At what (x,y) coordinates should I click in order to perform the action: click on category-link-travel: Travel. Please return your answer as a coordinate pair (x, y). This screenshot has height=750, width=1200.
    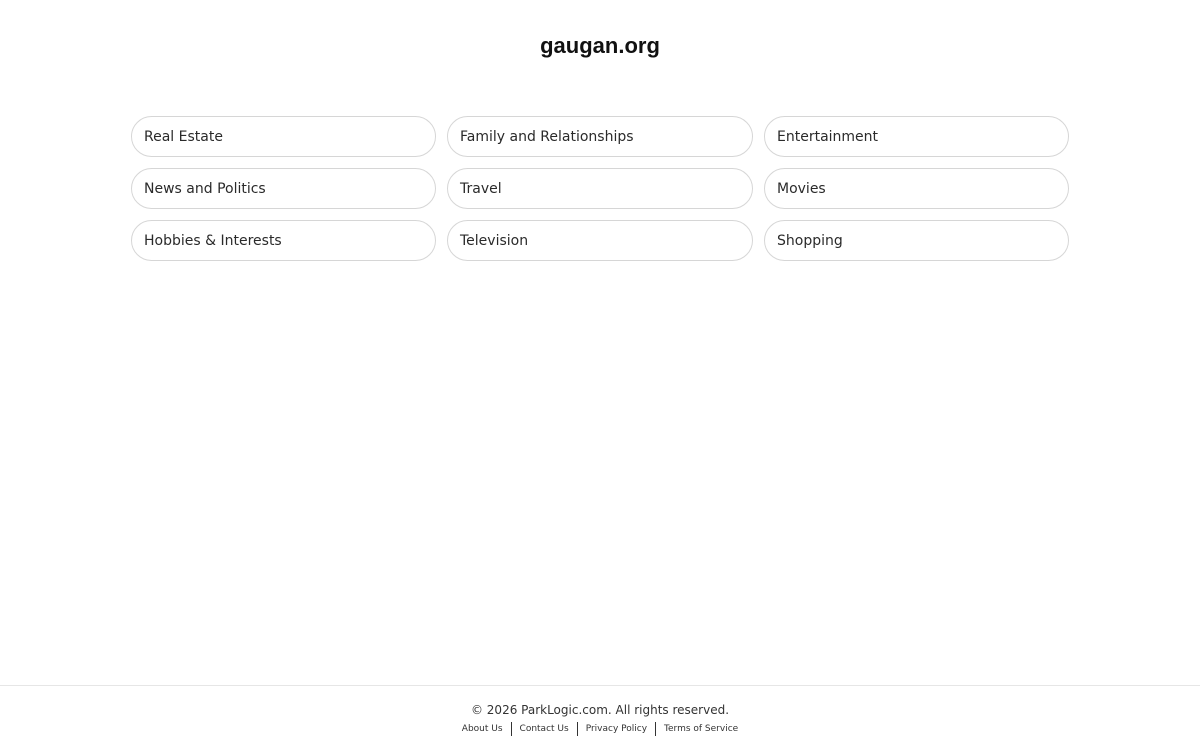
    Looking at the image, I should click on (600, 188).